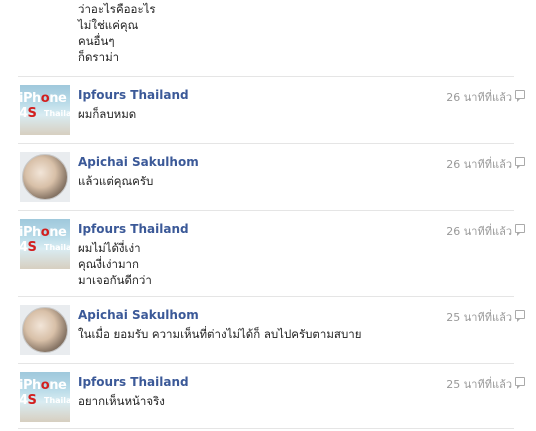  What do you see at coordinates (115, 280) in the screenshot?
I see `message-line: มาเจอกันดีกว่า` at bounding box center [115, 280].